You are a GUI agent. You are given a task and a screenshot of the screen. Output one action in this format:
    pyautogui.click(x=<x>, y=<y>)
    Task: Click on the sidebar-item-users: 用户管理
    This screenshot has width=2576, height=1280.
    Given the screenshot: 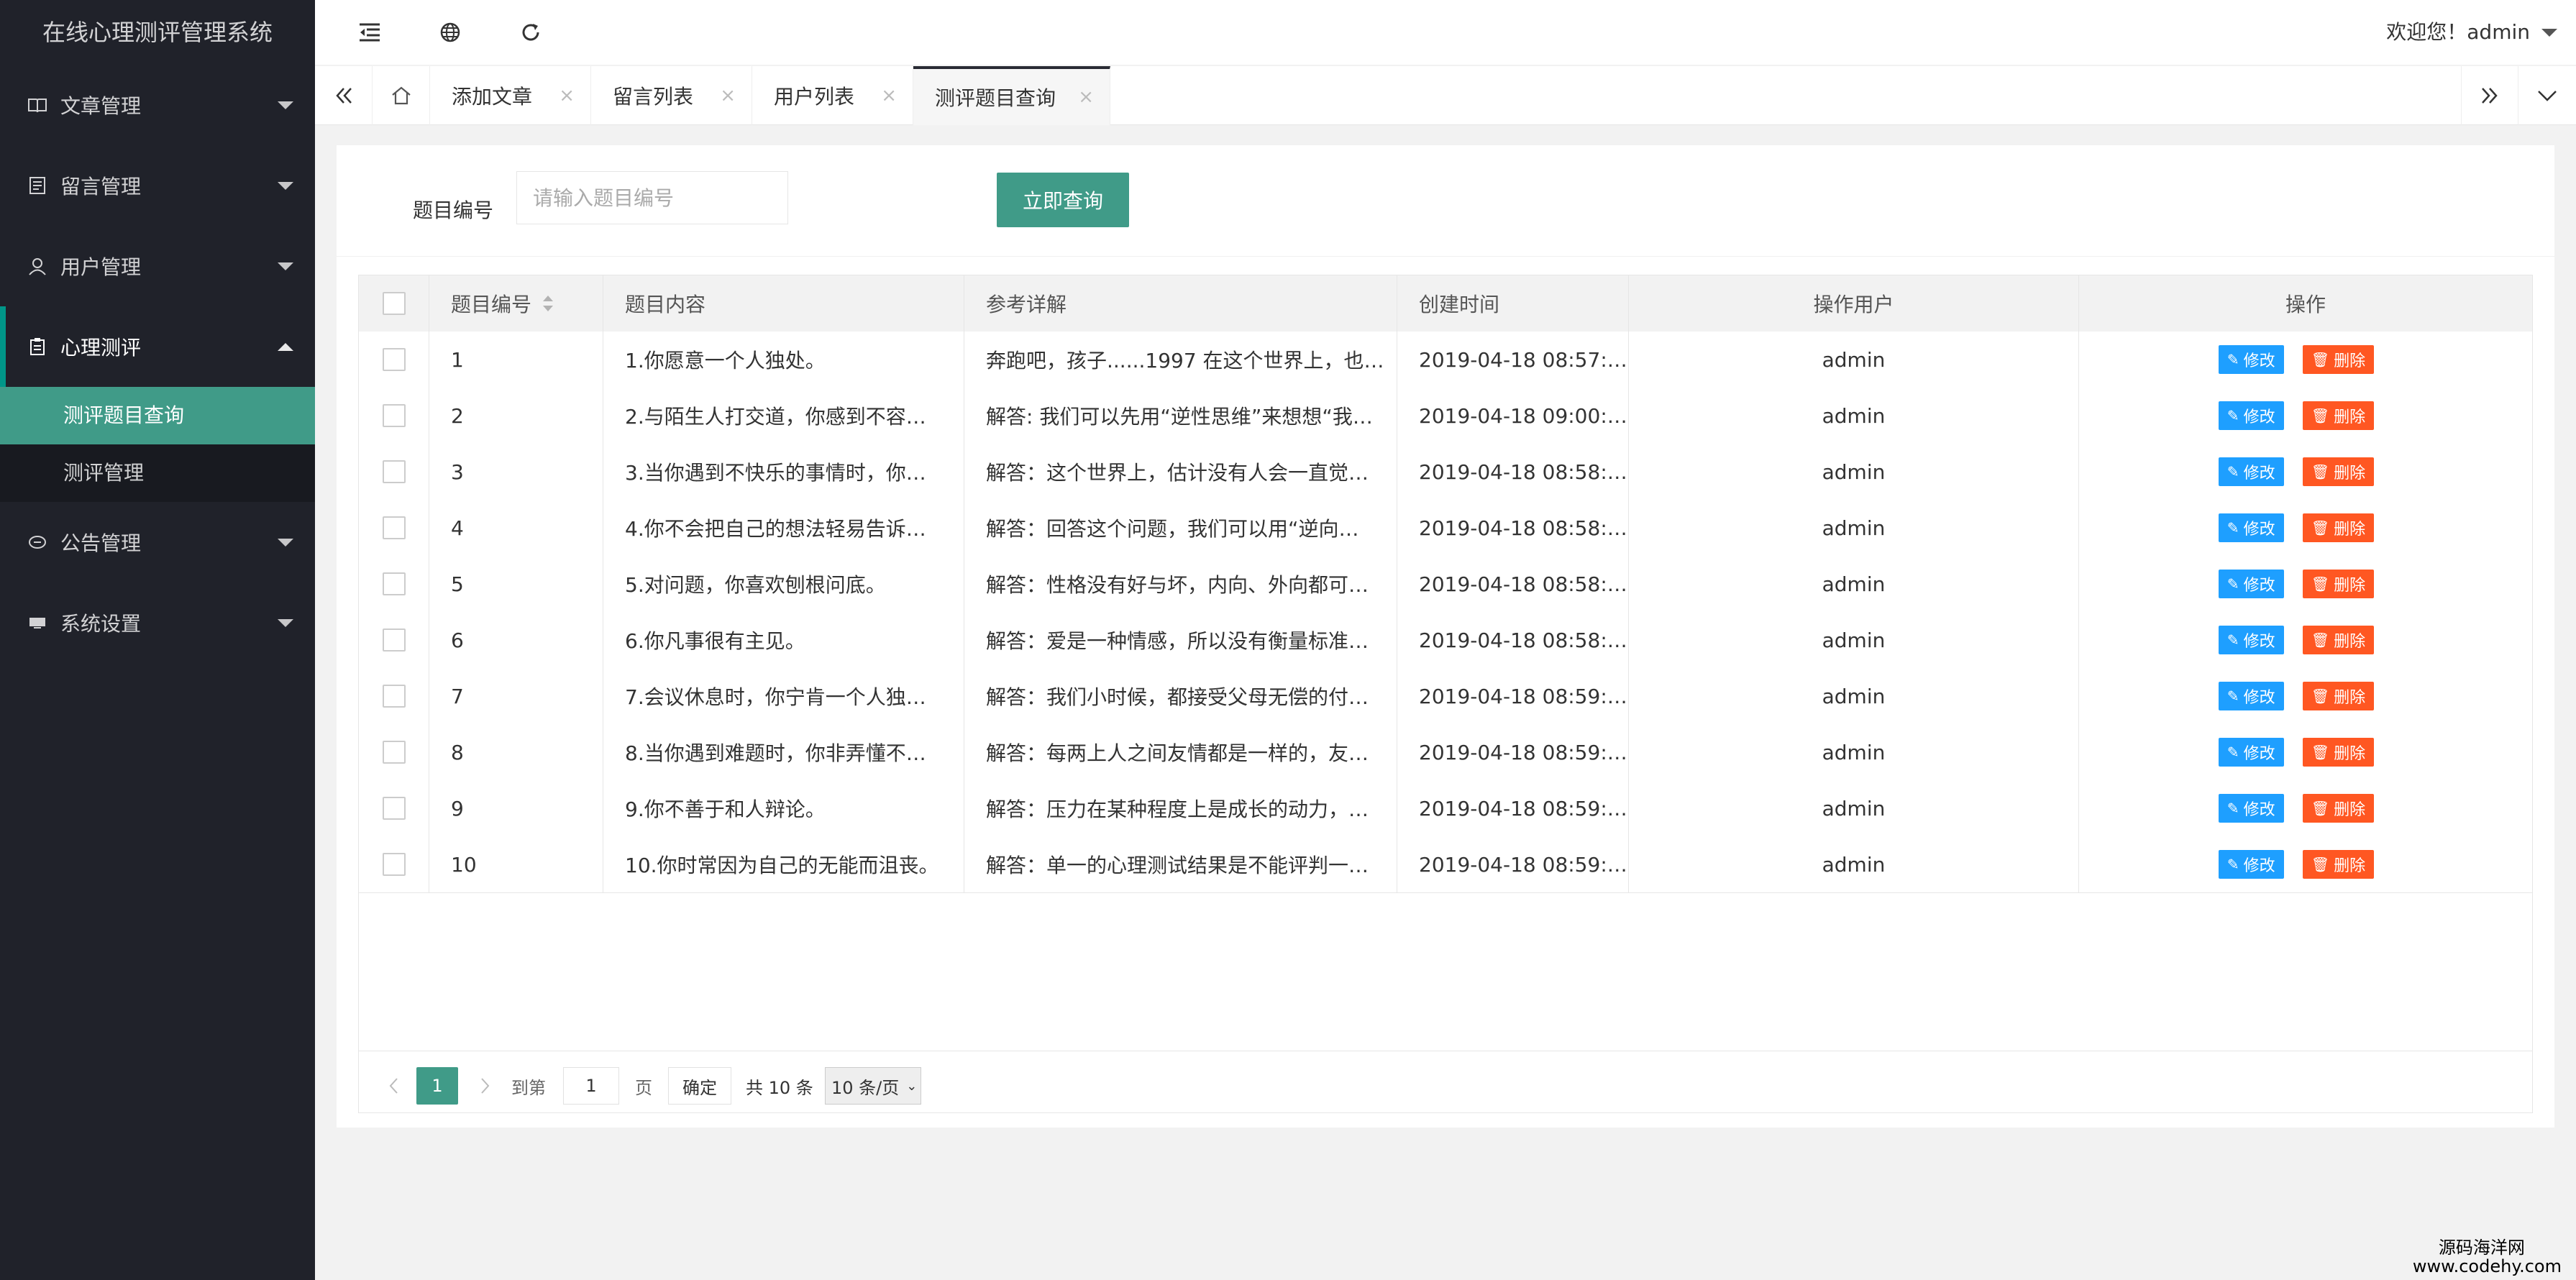 What is the action you would take?
    pyautogui.click(x=157, y=266)
    